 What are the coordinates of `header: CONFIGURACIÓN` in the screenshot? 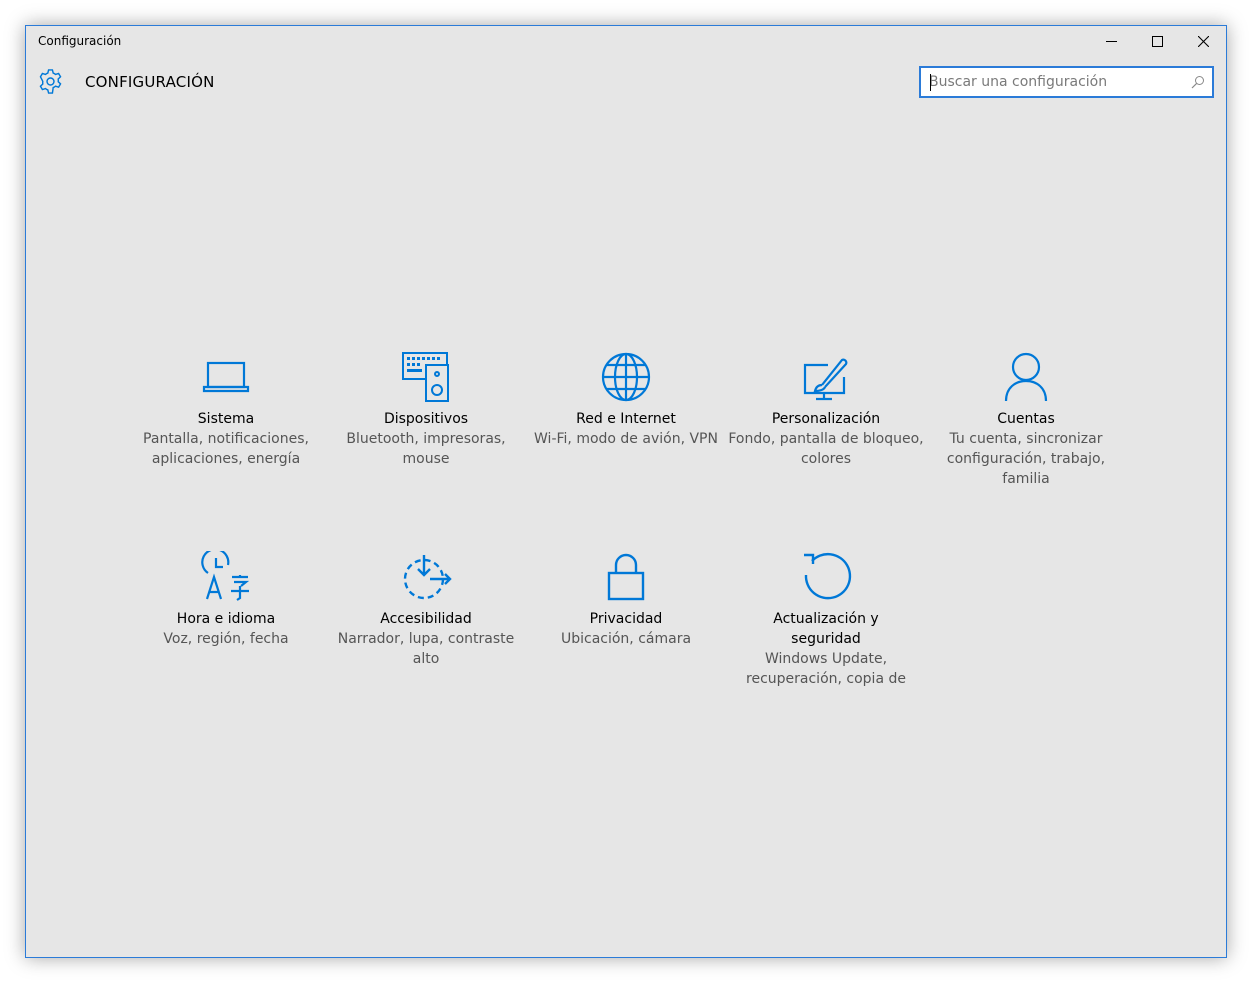 It's located at (626, 82).